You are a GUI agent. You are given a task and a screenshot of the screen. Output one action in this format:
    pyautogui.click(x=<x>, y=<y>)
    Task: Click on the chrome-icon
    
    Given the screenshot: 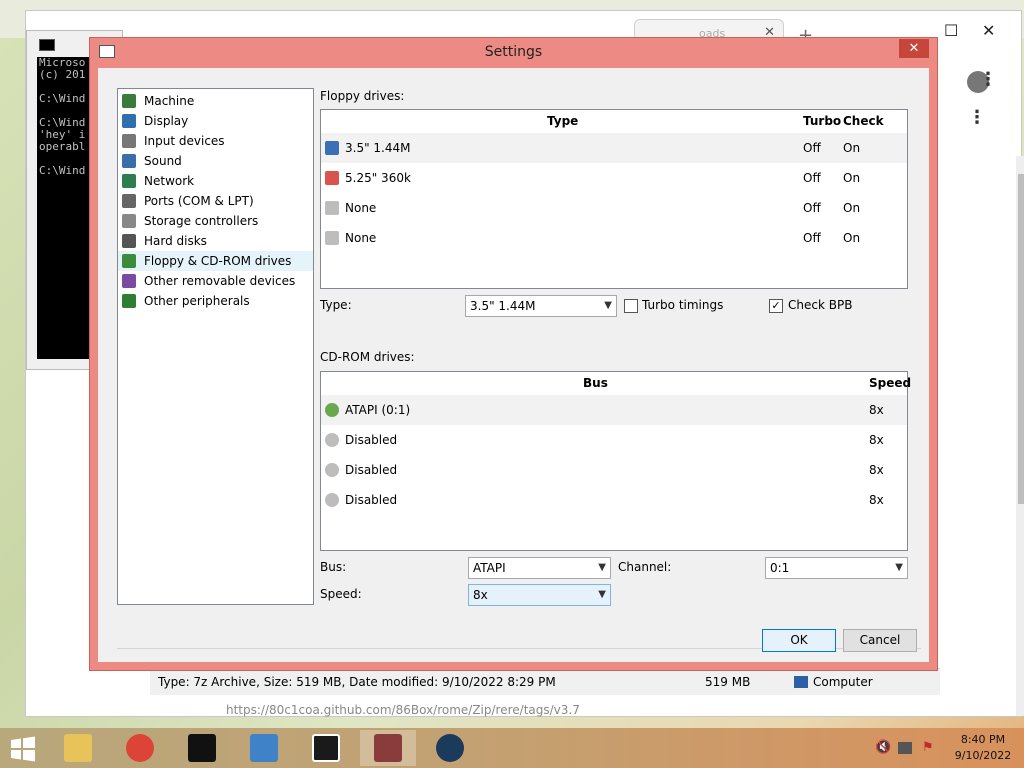 What is the action you would take?
    pyautogui.click(x=140, y=748)
    